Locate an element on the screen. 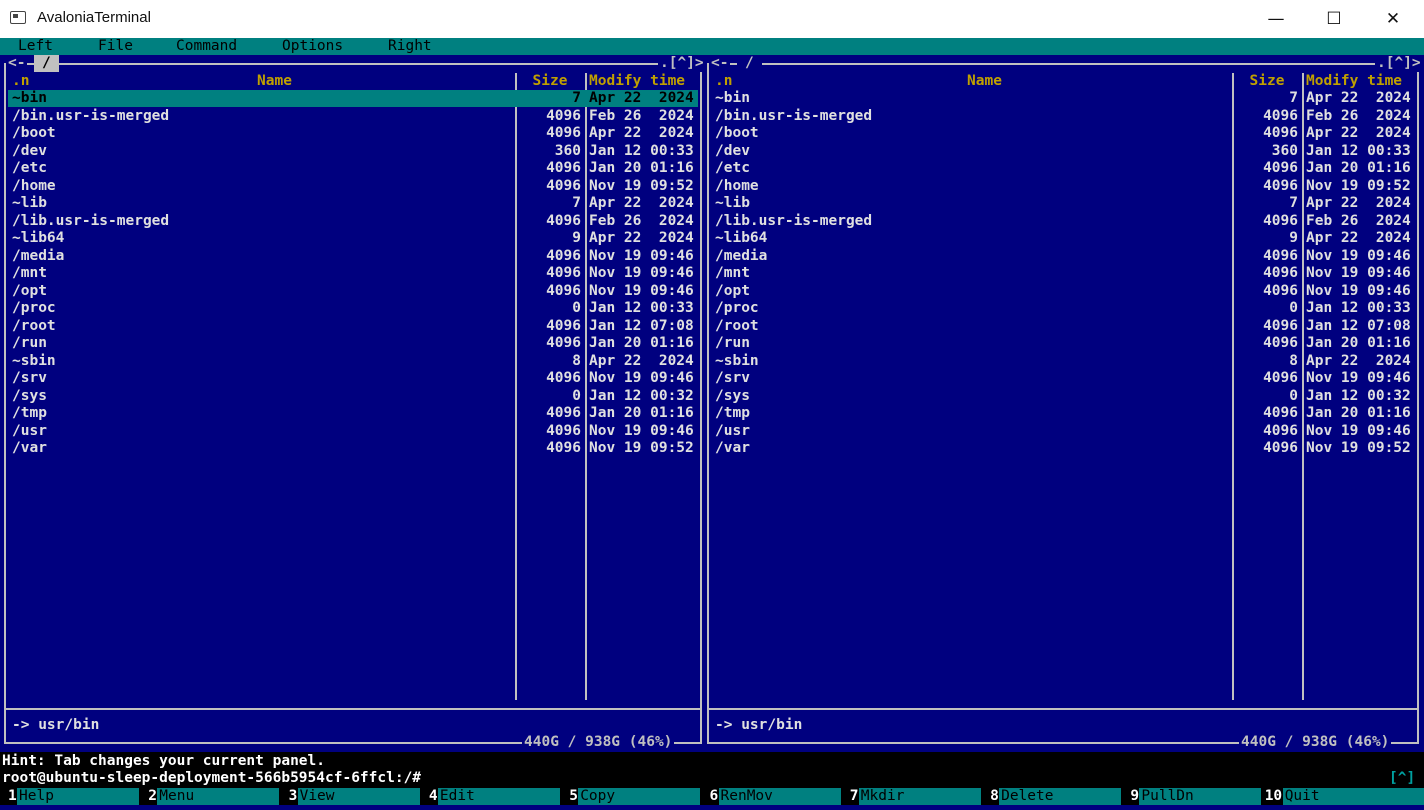  close-button: ✕ is located at coordinates (1393, 19).